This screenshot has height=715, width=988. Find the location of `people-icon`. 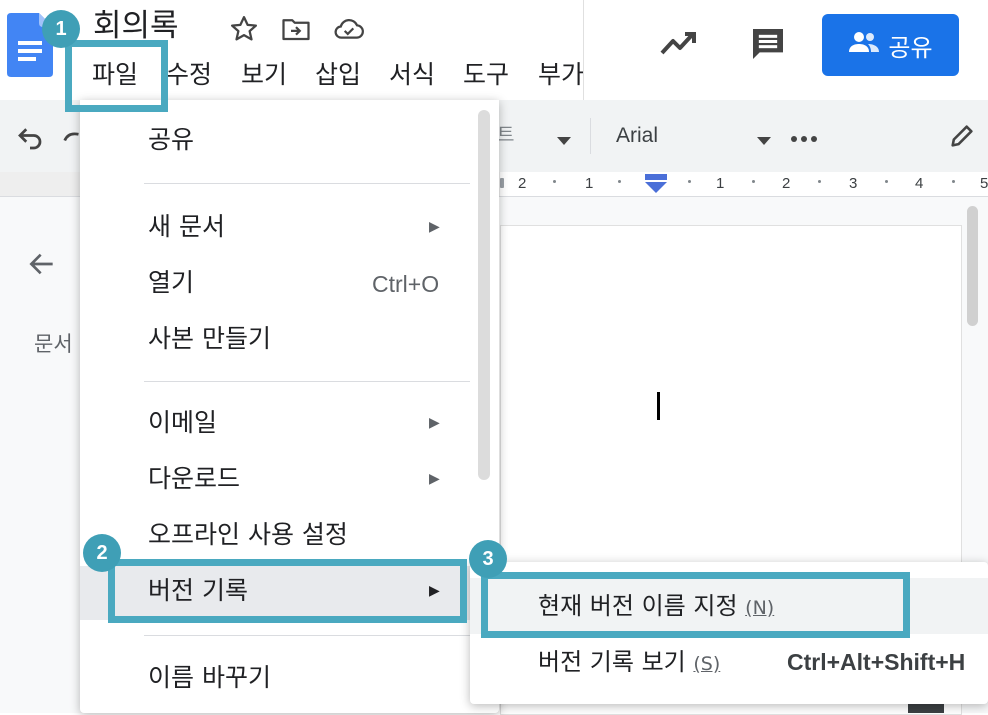

people-icon is located at coordinates (864, 45).